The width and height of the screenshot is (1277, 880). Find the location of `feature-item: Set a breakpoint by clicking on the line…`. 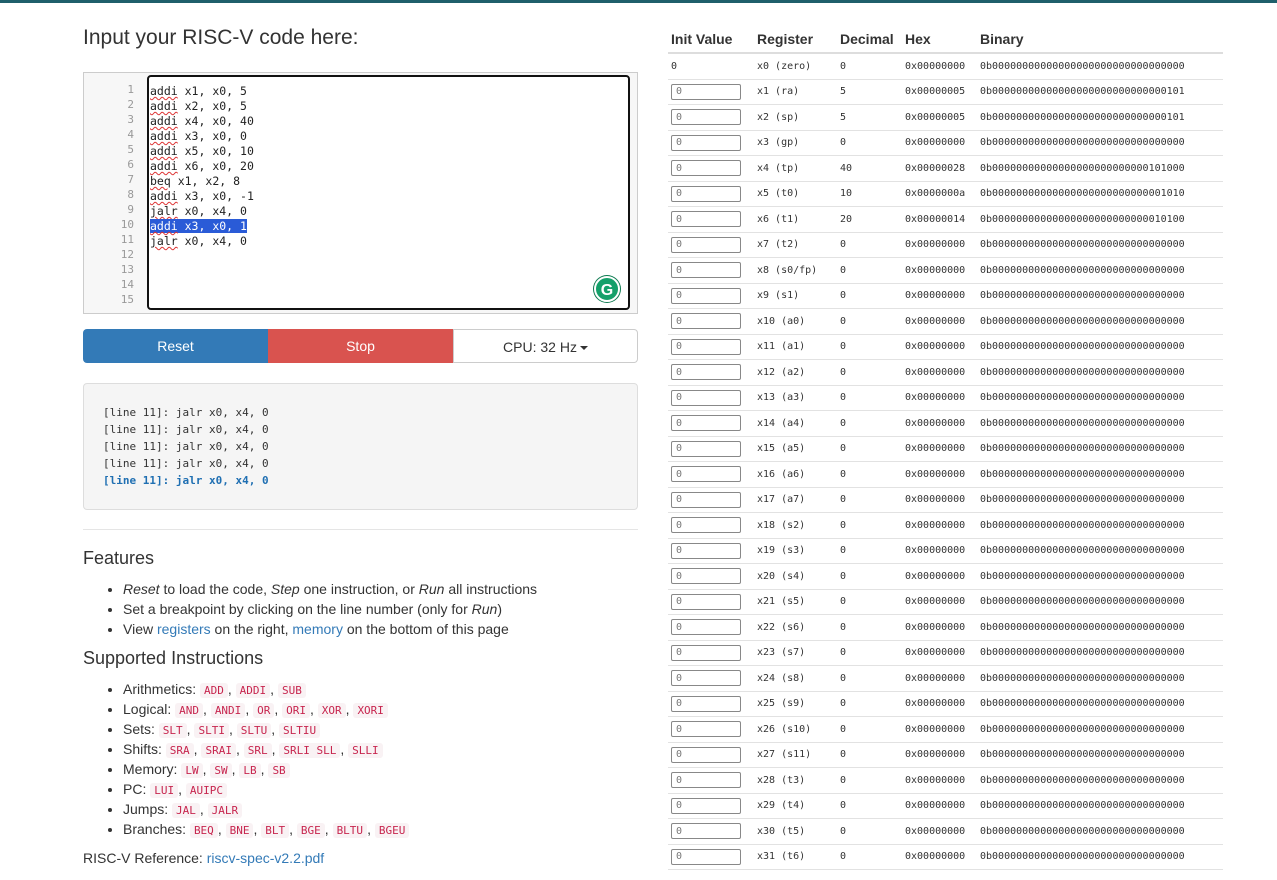

feature-item: Set a breakpoint by clicking on the line… is located at coordinates (330, 609).